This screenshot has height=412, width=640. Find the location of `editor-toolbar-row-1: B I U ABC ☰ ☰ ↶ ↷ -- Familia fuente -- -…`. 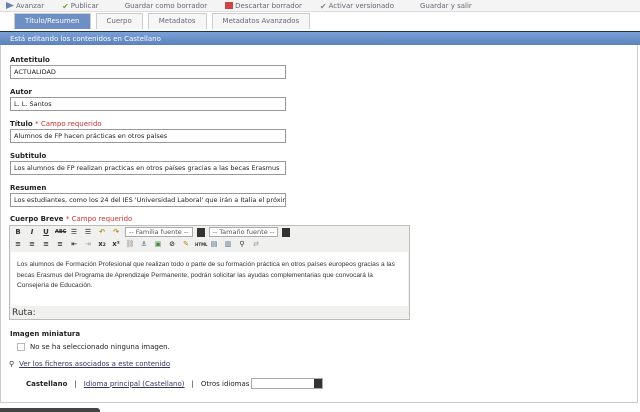

editor-toolbar-row-1: B I U ABC ☰ ☰ ↶ ↷ -- Familia fuente -- -… is located at coordinates (209, 232).